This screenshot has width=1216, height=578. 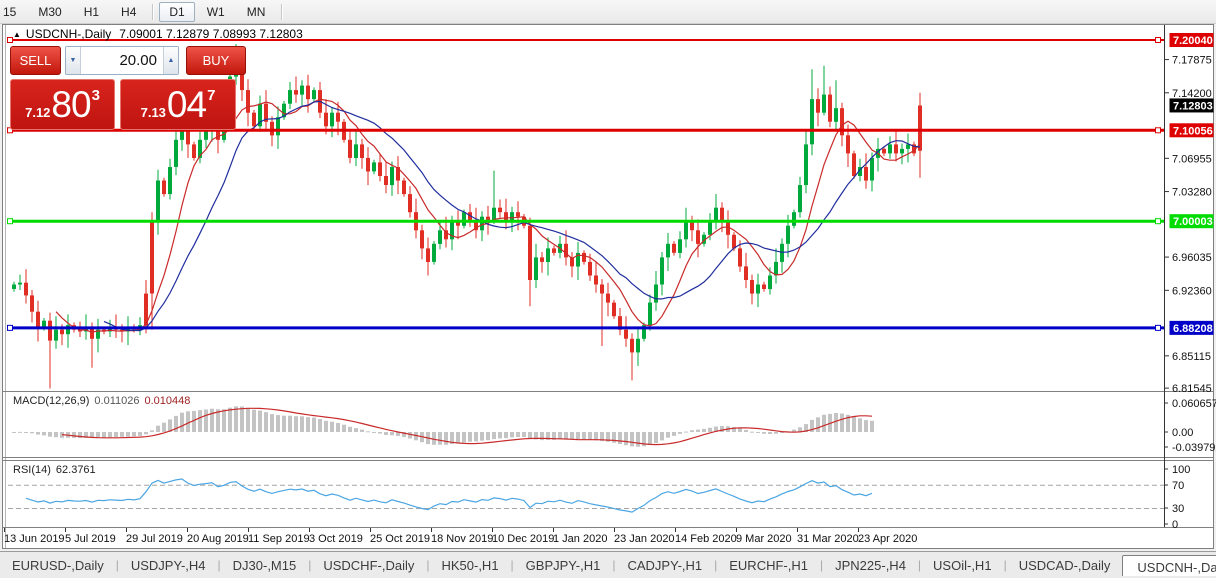 What do you see at coordinates (90, 539) in the screenshot?
I see `date-label: 5 Jul 2019` at bounding box center [90, 539].